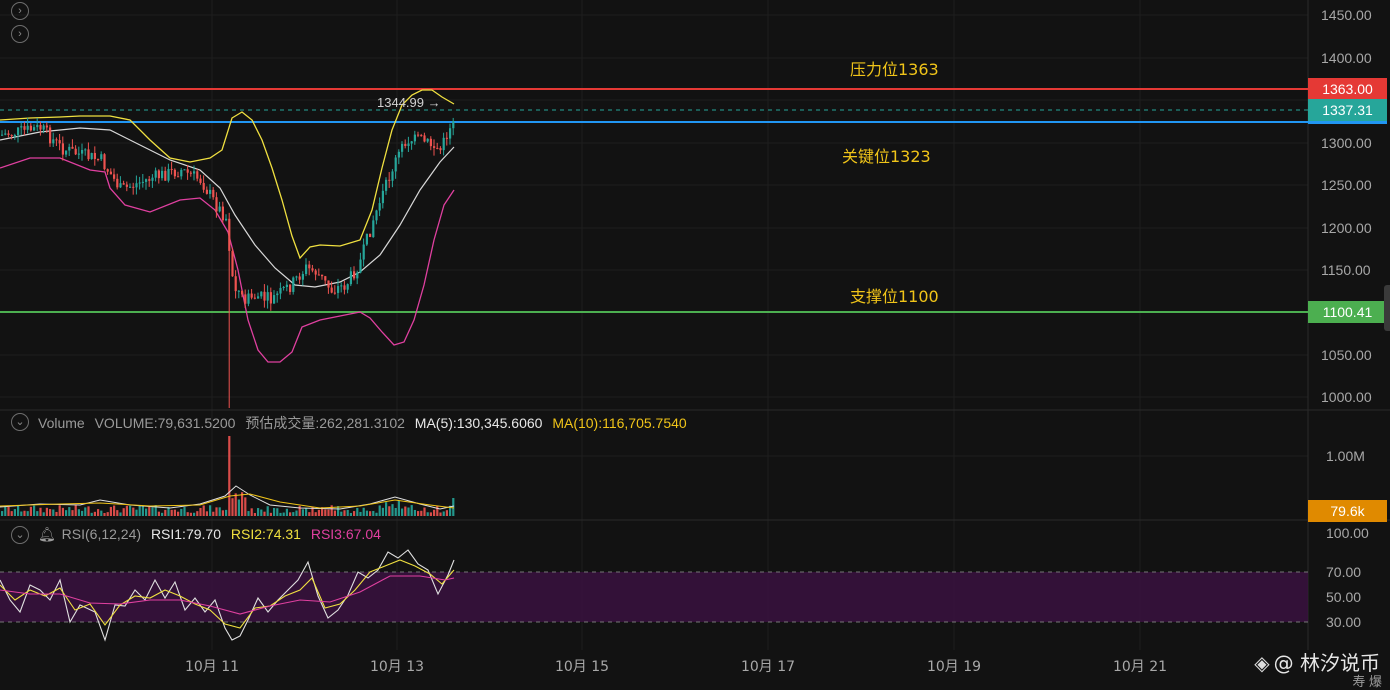 This screenshot has width=1390, height=690. Describe the element at coordinates (47, 534) in the screenshot. I see `bell-icon: 🔔︎` at that location.